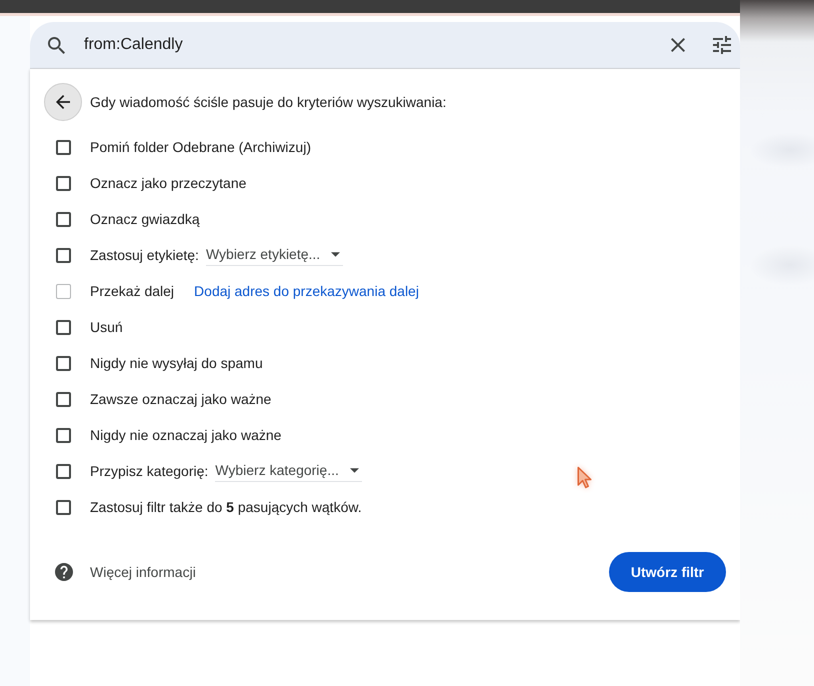 Image resolution: width=814 pixels, height=686 pixels. Describe the element at coordinates (722, 45) in the screenshot. I see `sliders-icon` at that location.